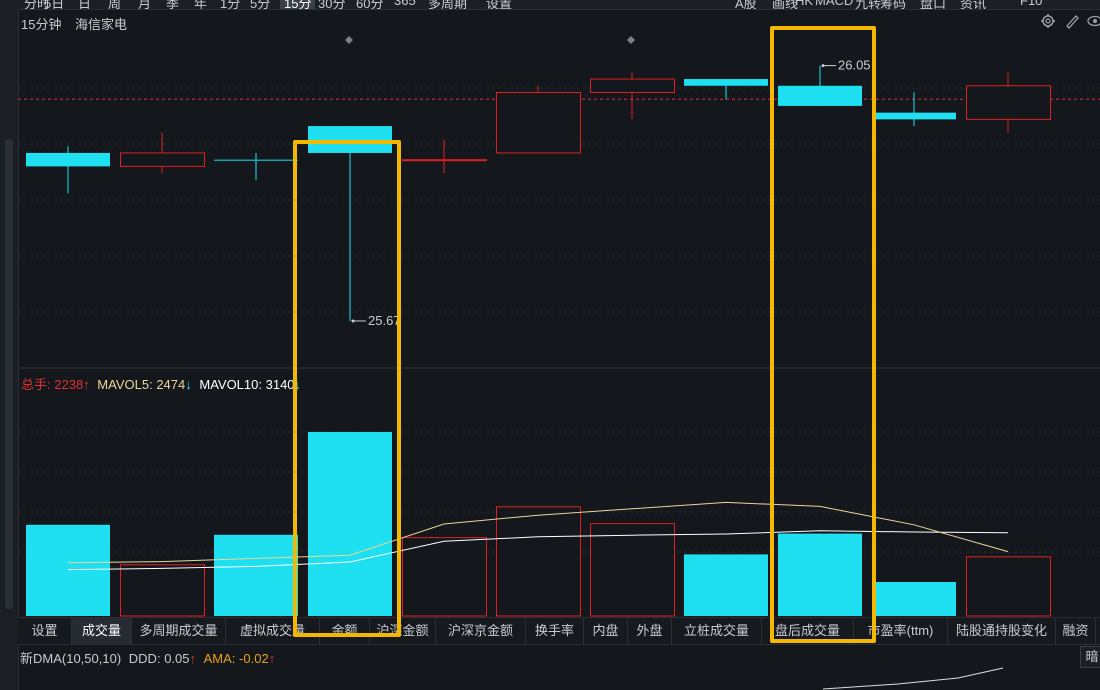 This screenshot has height=690, width=1100. I want to click on dma-chart, so click(913, 678).